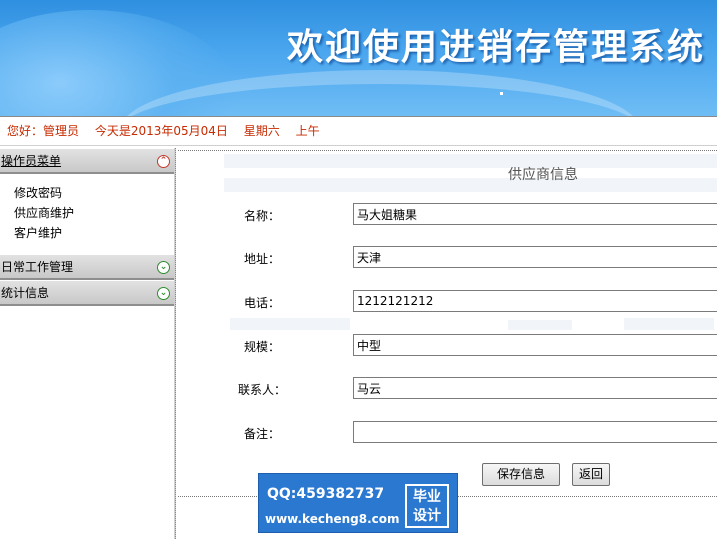 This screenshot has height=539, width=717. What do you see at coordinates (535, 345) in the screenshot?
I see `scale-field` at bounding box center [535, 345].